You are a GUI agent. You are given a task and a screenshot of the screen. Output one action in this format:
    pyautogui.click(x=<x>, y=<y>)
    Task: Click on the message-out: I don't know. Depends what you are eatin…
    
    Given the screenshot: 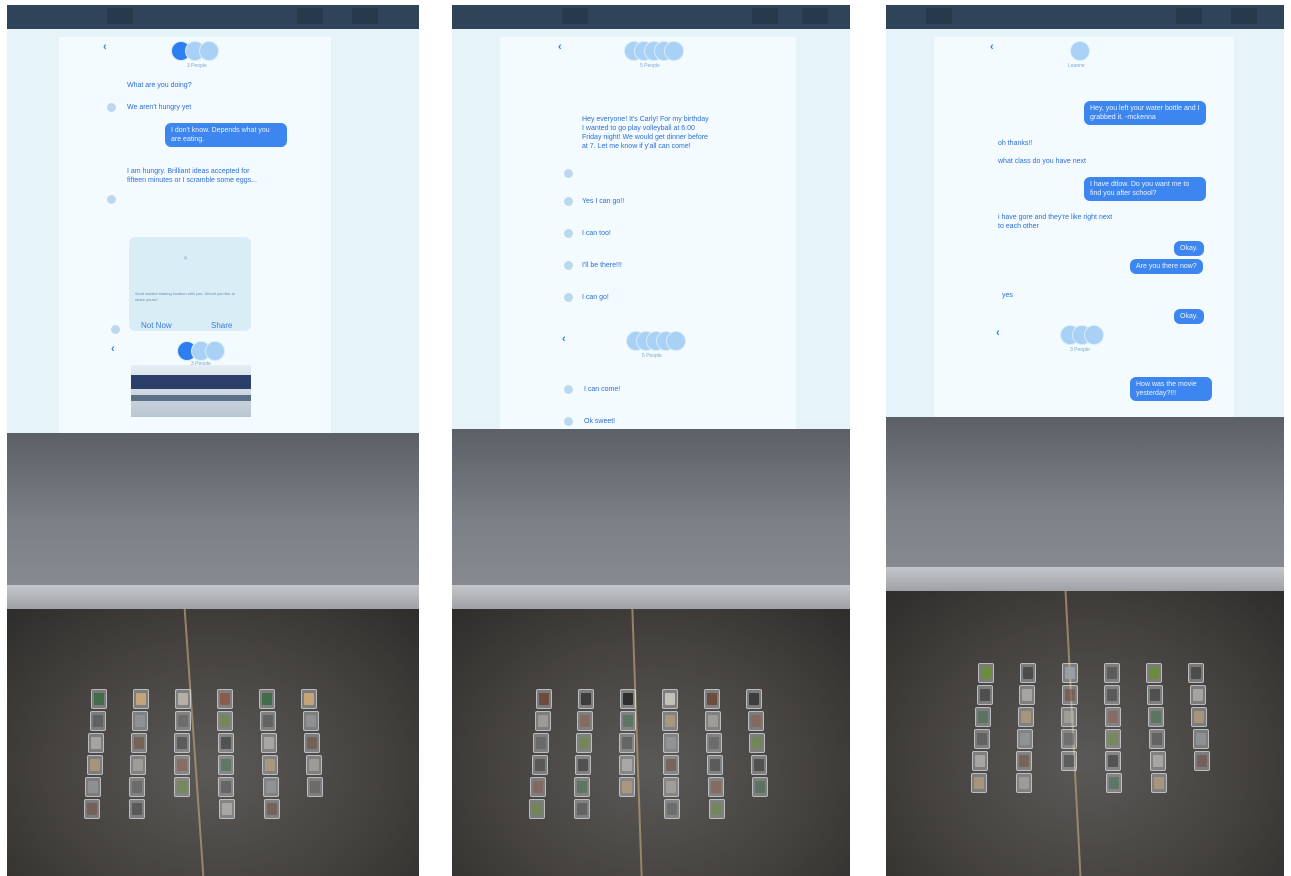 What is the action you would take?
    pyautogui.click(x=226, y=135)
    